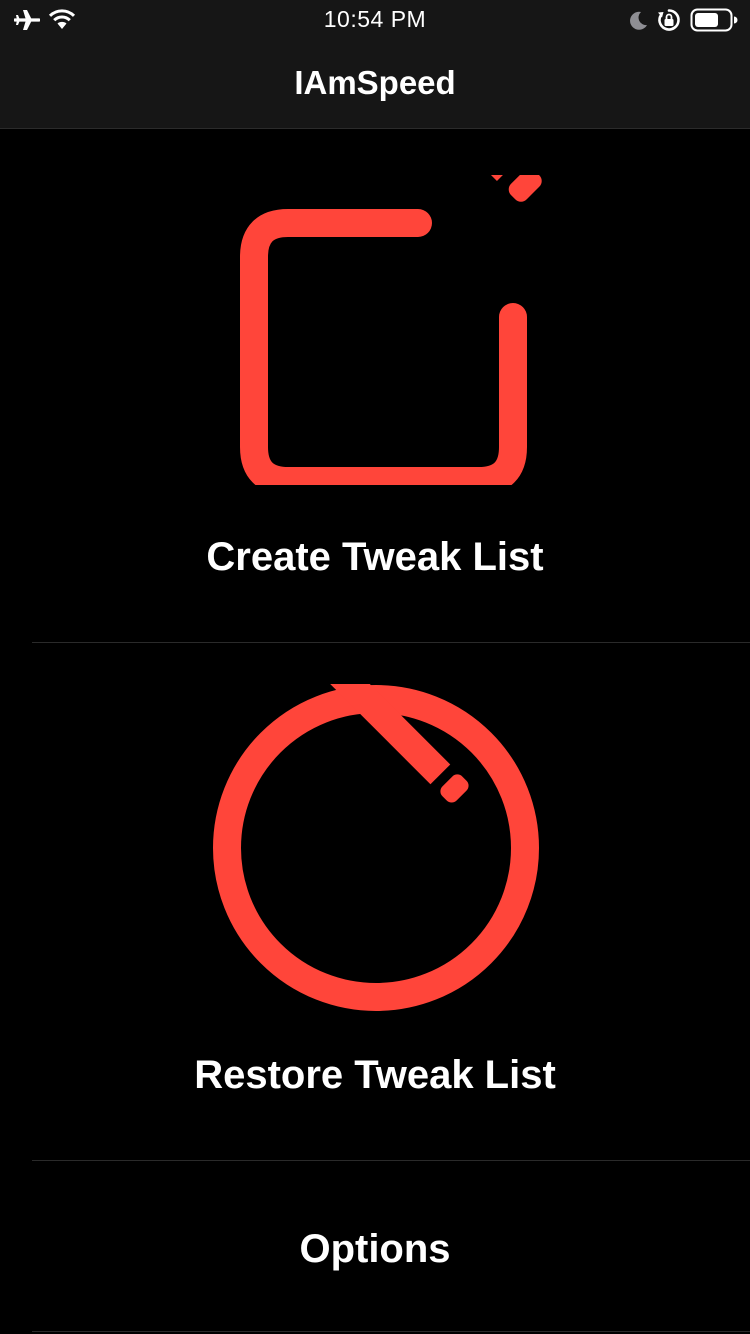 The height and width of the screenshot is (1334, 750). I want to click on pencil-circle-icon, so click(376, 847).